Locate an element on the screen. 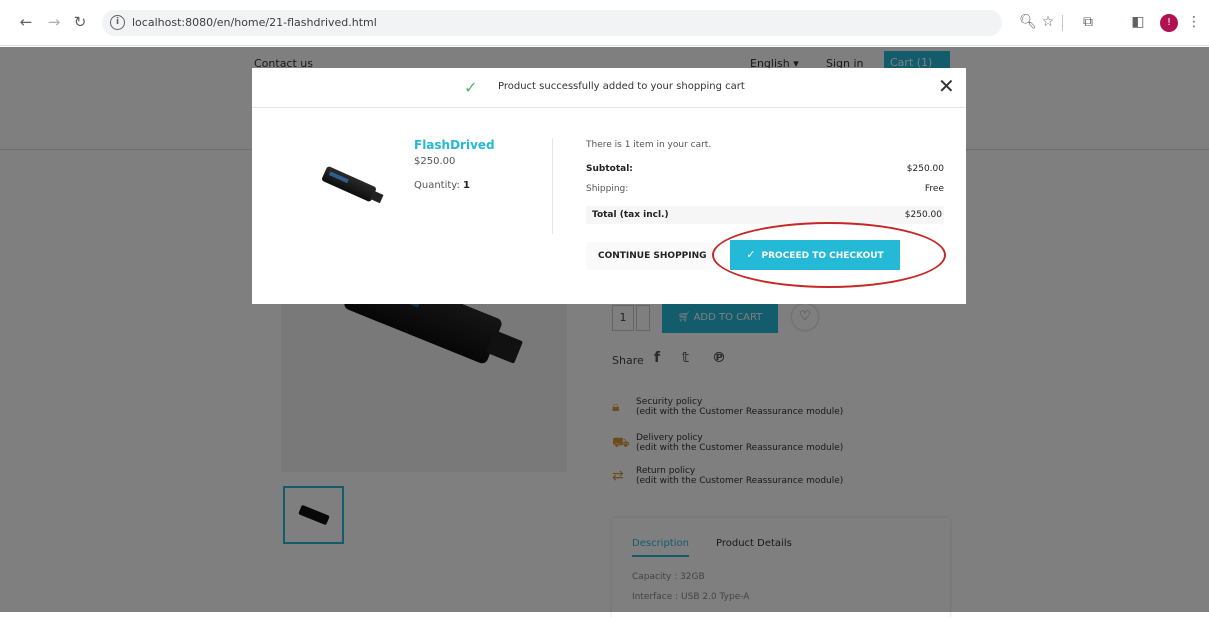 The width and height of the screenshot is (1209, 618). quantity-label: Quantity: is located at coordinates (437, 185).